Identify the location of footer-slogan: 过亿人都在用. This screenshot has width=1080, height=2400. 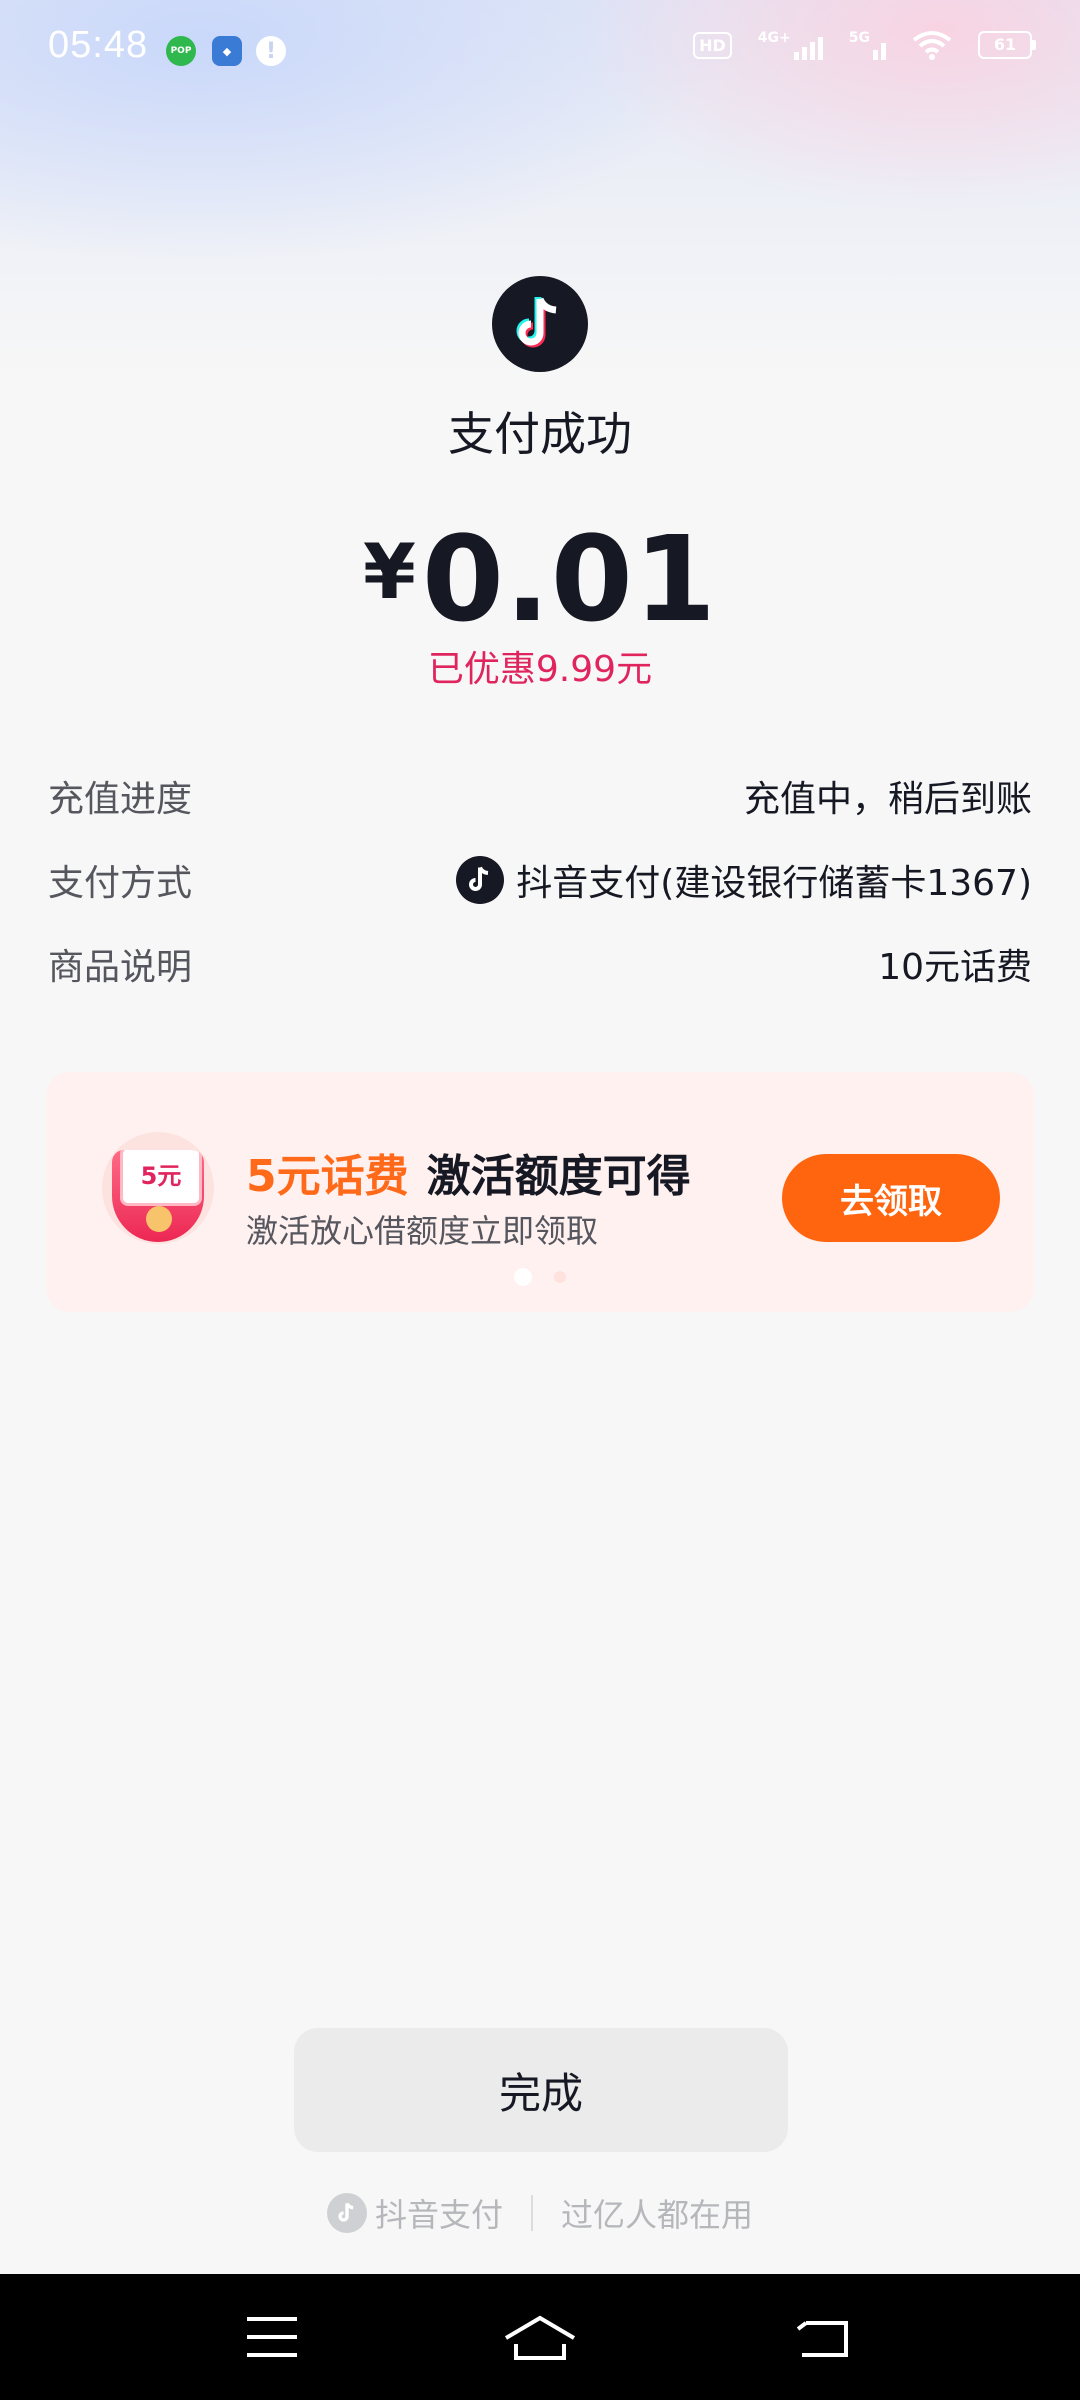
(657, 2215).